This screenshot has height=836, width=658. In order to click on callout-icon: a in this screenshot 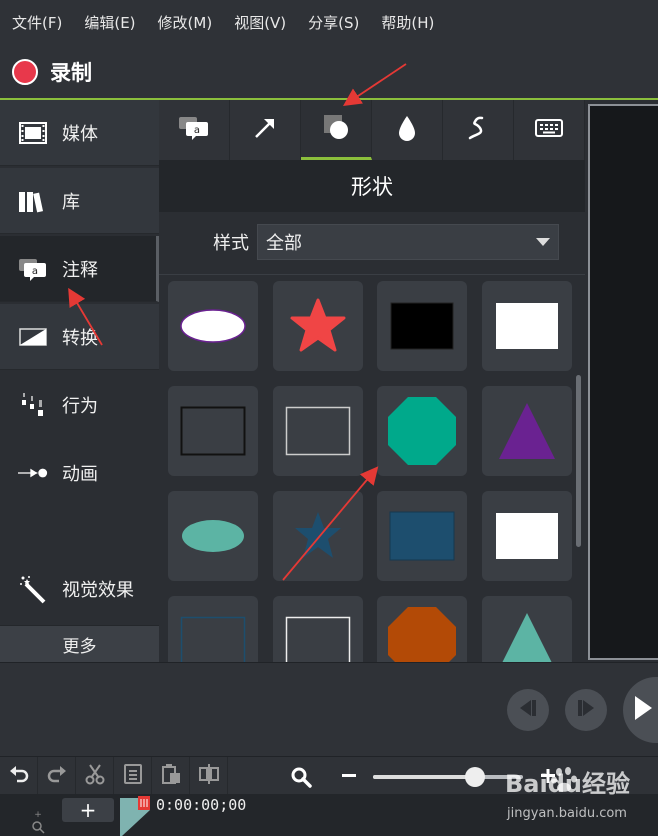, I will do `click(33, 269)`.